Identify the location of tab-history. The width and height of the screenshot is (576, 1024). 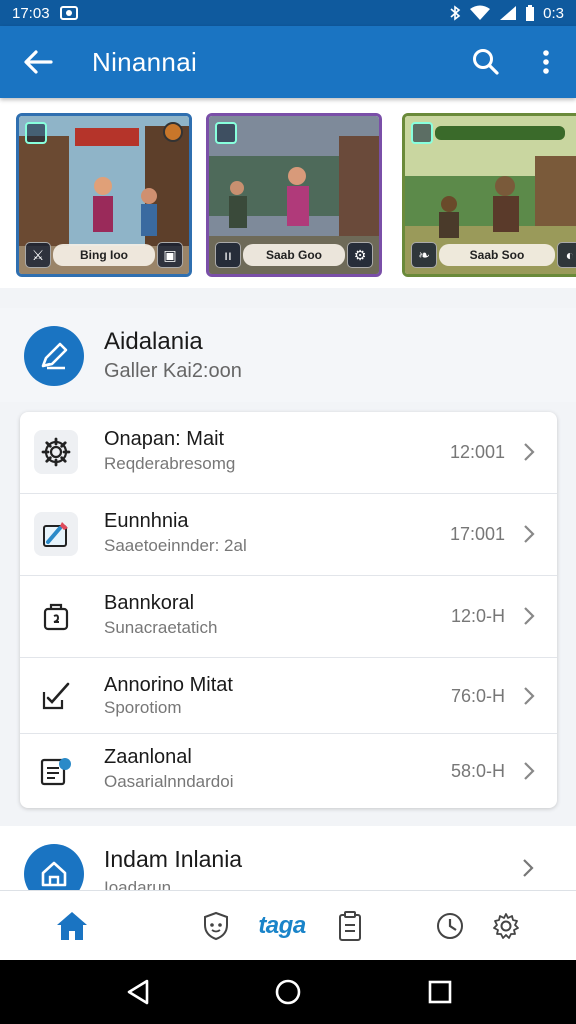
(450, 926).